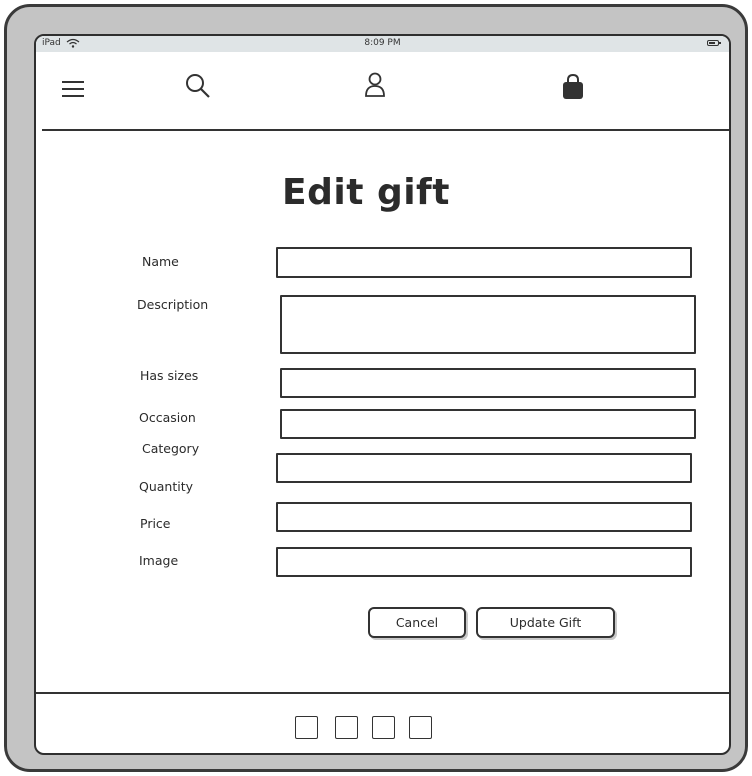 Image resolution: width=752 pixels, height=776 pixels. What do you see at coordinates (385, 130) in the screenshot?
I see `nav-divider` at bounding box center [385, 130].